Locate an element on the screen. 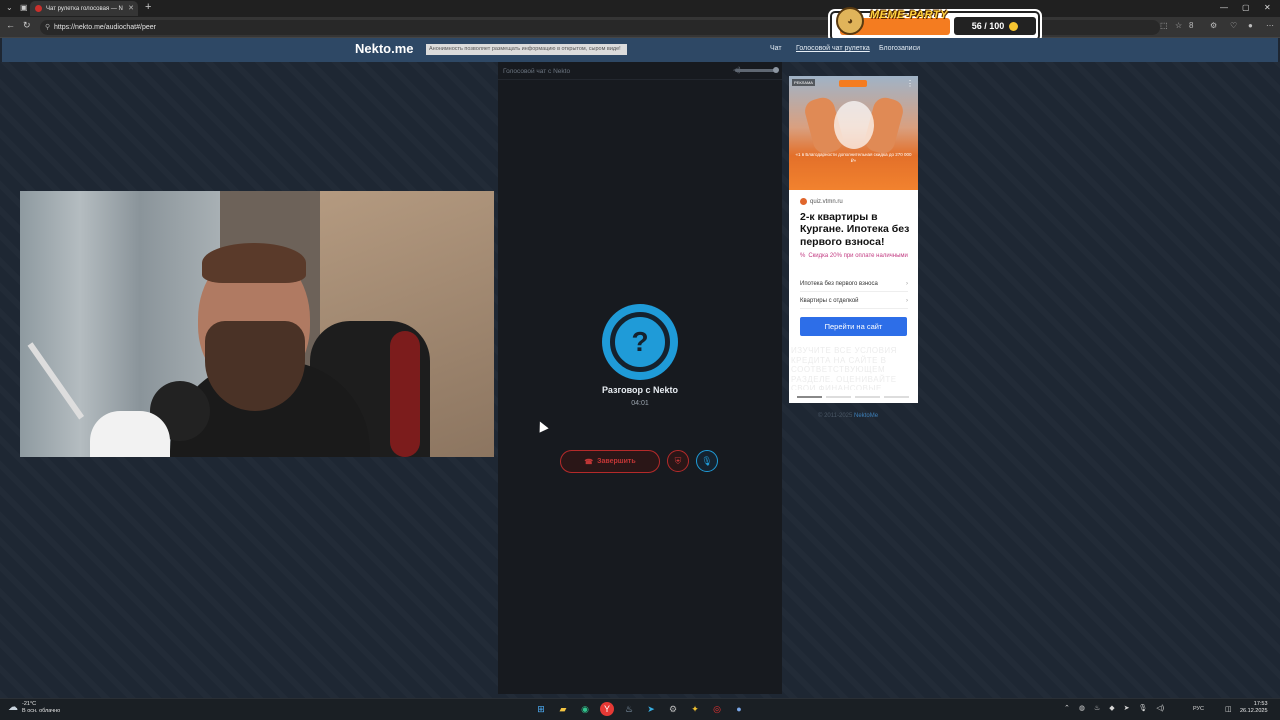  network-icon: ◫ is located at coordinates (1228, 709).